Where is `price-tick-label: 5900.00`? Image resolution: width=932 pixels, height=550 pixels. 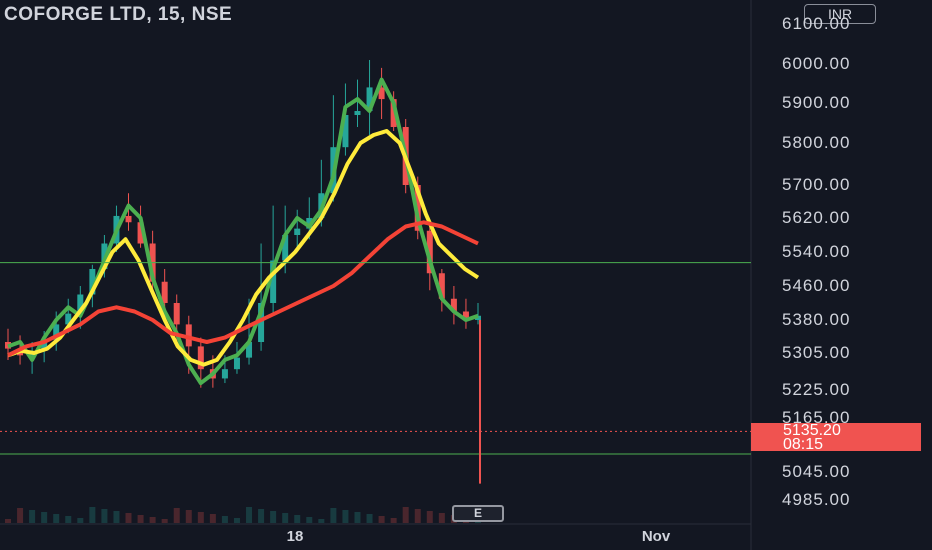 price-tick-label: 5900.00 is located at coordinates (816, 102).